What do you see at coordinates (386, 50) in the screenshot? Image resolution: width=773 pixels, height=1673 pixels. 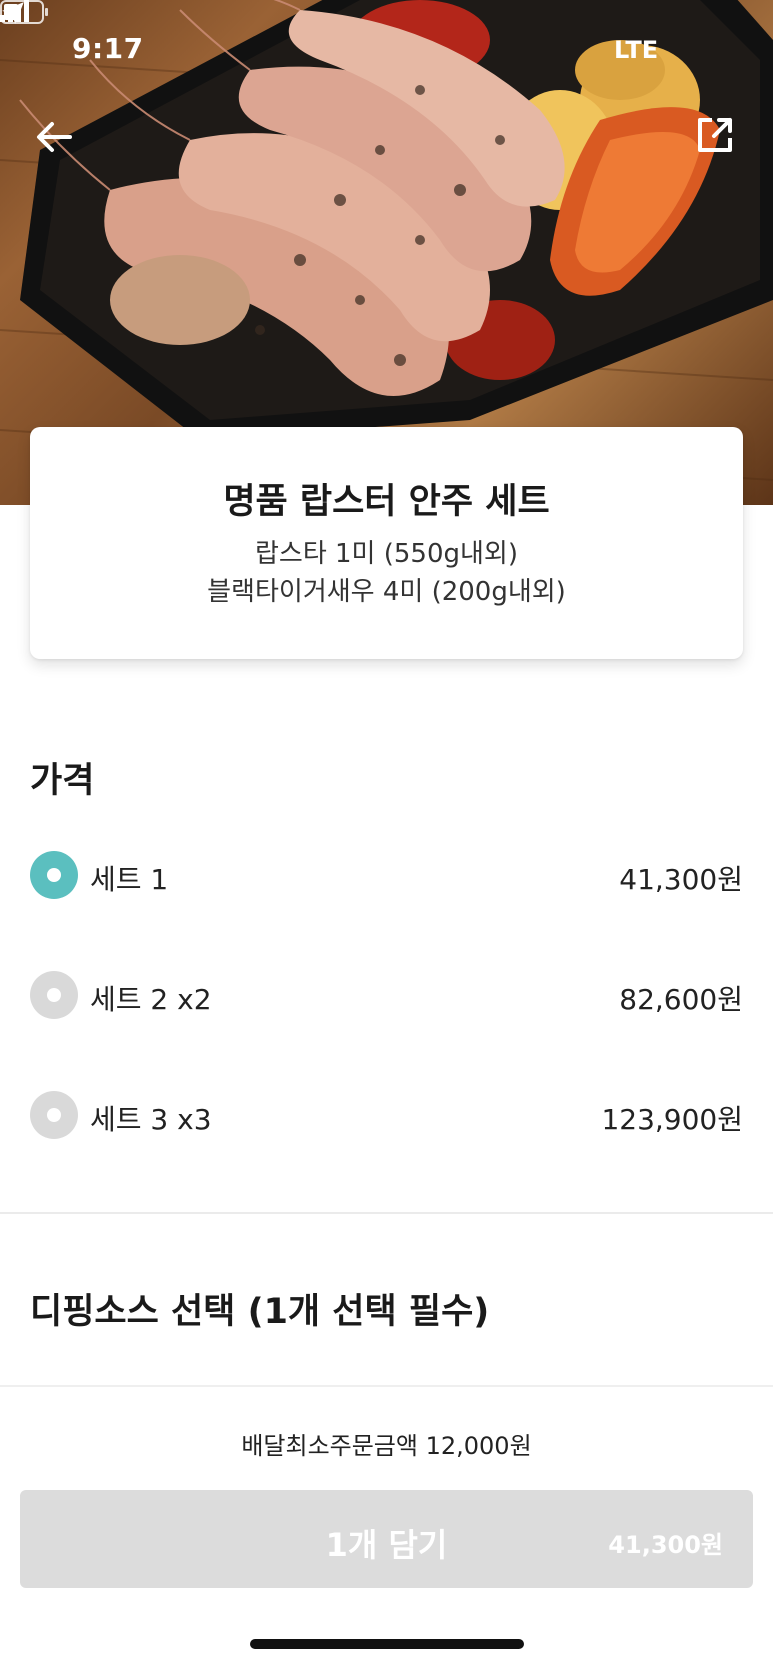 I see `status-bar: 9:17 LTE` at bounding box center [386, 50].